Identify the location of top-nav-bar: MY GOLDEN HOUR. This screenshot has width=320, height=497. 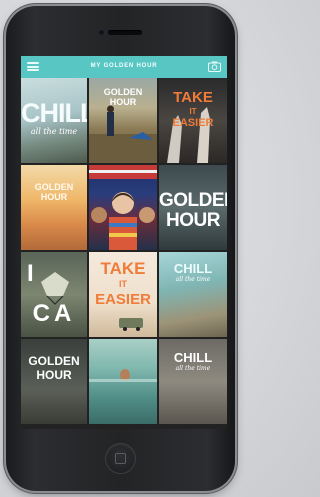
(124, 67).